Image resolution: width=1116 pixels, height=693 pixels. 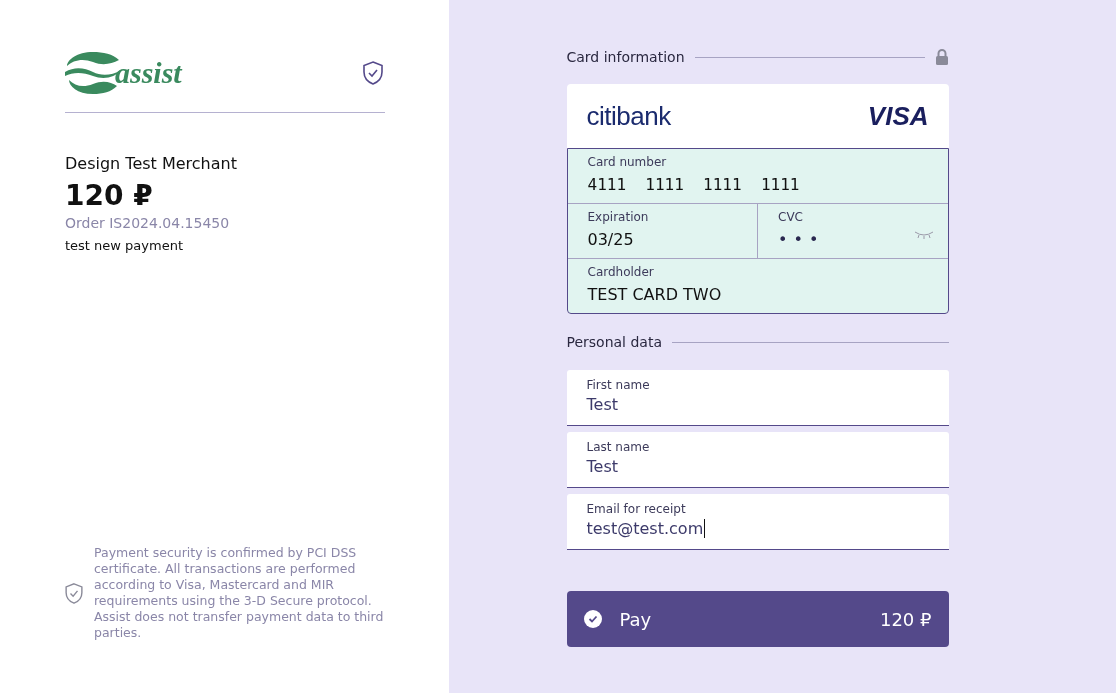 I want to click on merchant-name: Design Test Merchant, so click(x=151, y=163).